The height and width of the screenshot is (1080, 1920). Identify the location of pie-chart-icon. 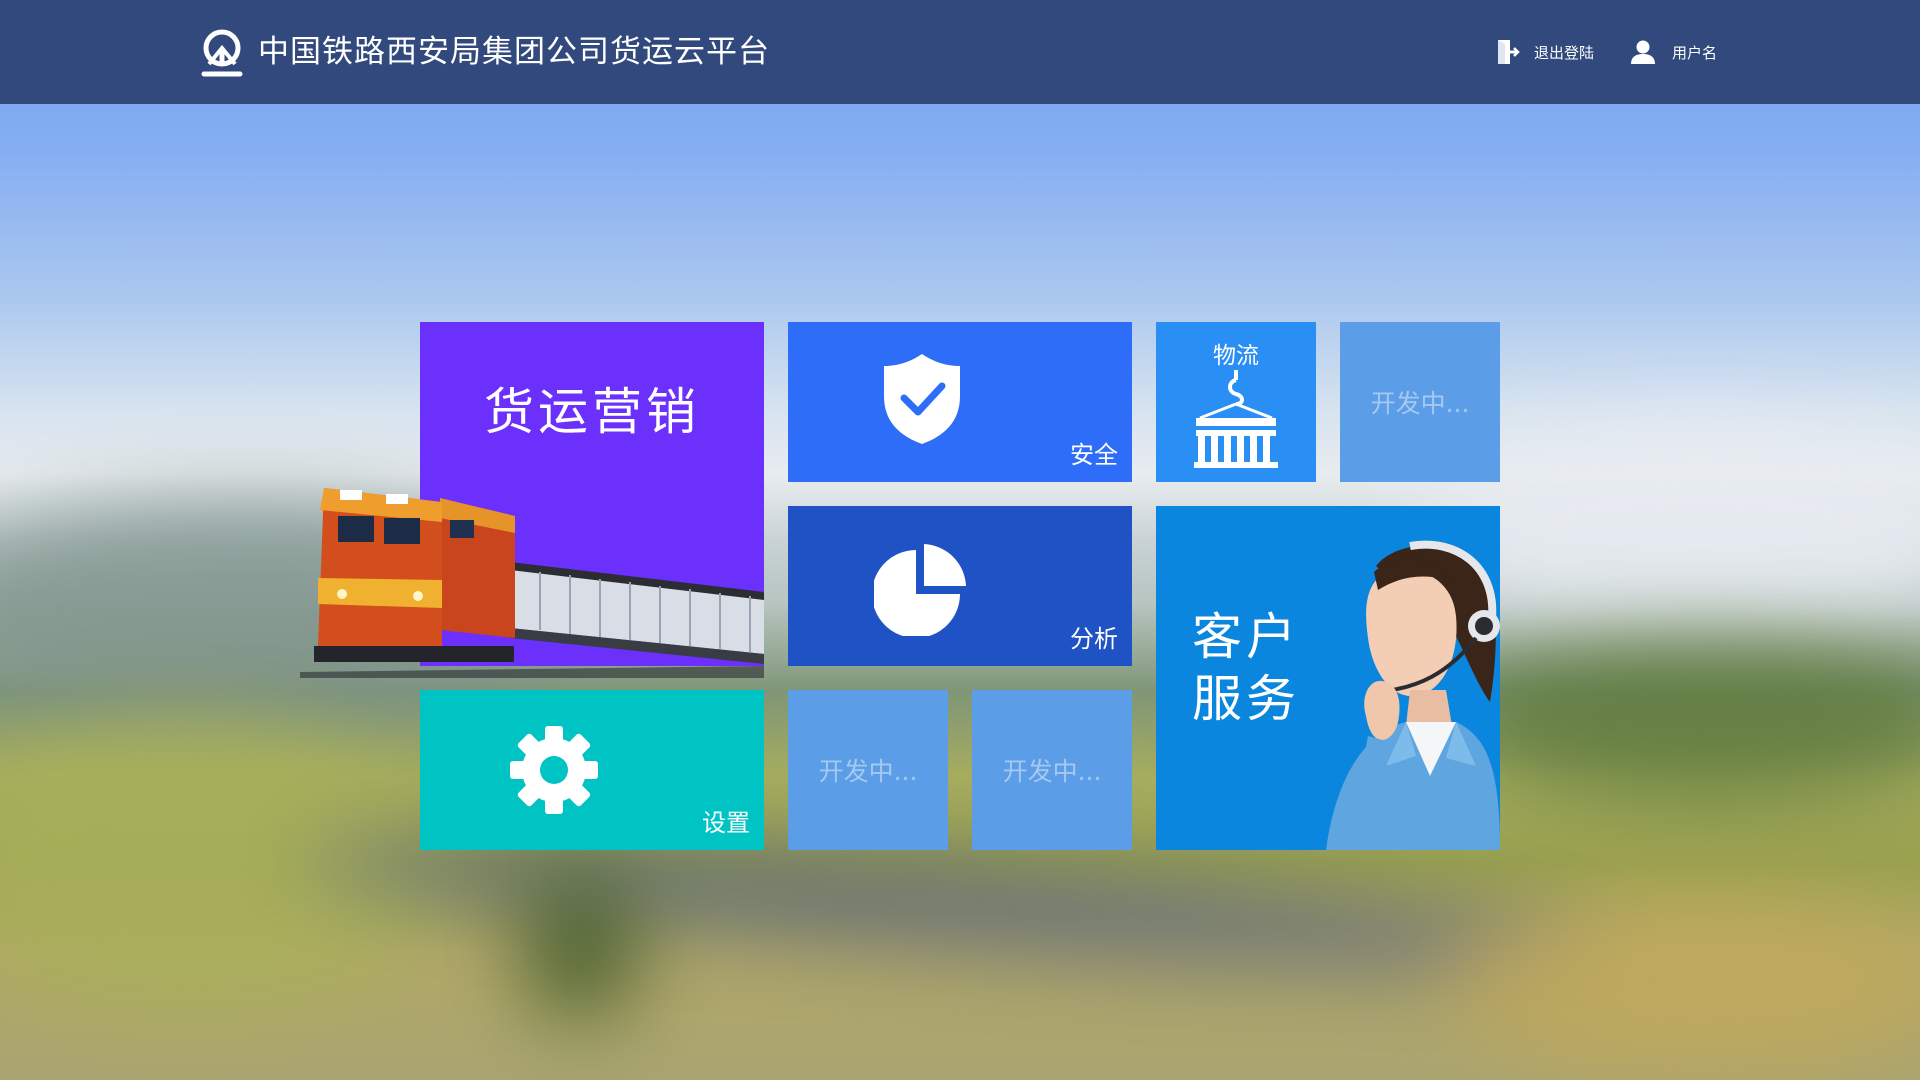
(920, 590).